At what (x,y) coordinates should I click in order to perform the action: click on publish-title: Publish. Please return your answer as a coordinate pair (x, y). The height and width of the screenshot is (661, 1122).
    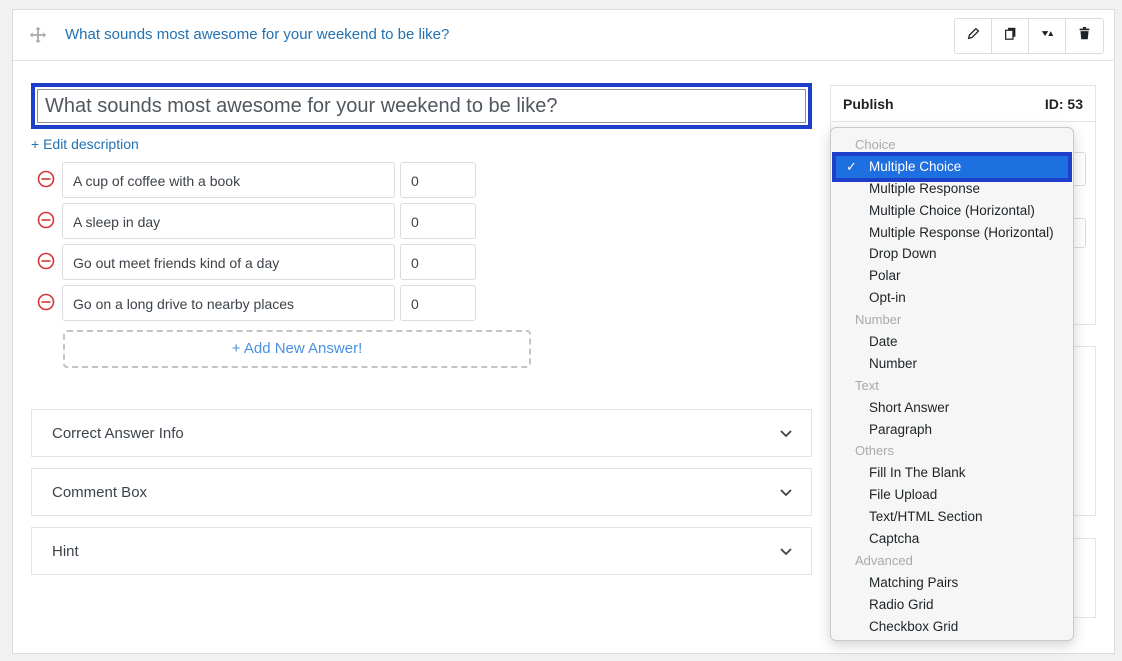
    Looking at the image, I should click on (868, 104).